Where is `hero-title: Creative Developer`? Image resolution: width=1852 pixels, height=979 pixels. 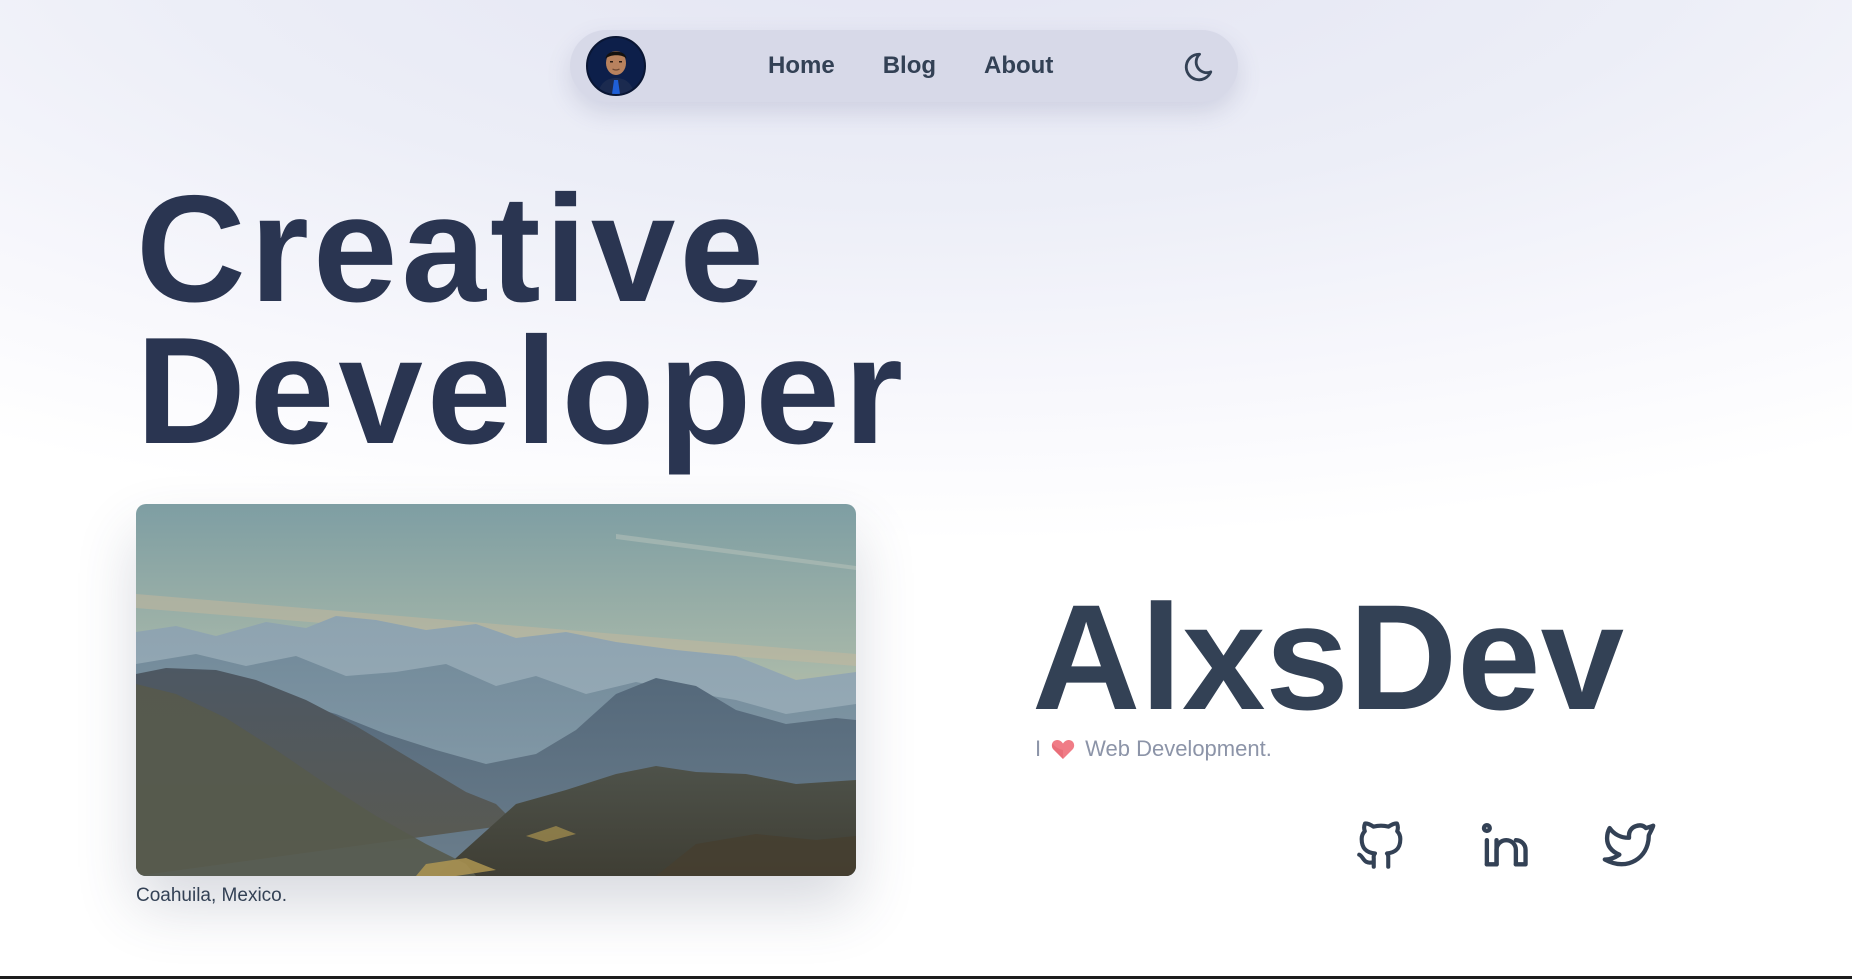
hero-title: Creative Developer is located at coordinates (521, 320).